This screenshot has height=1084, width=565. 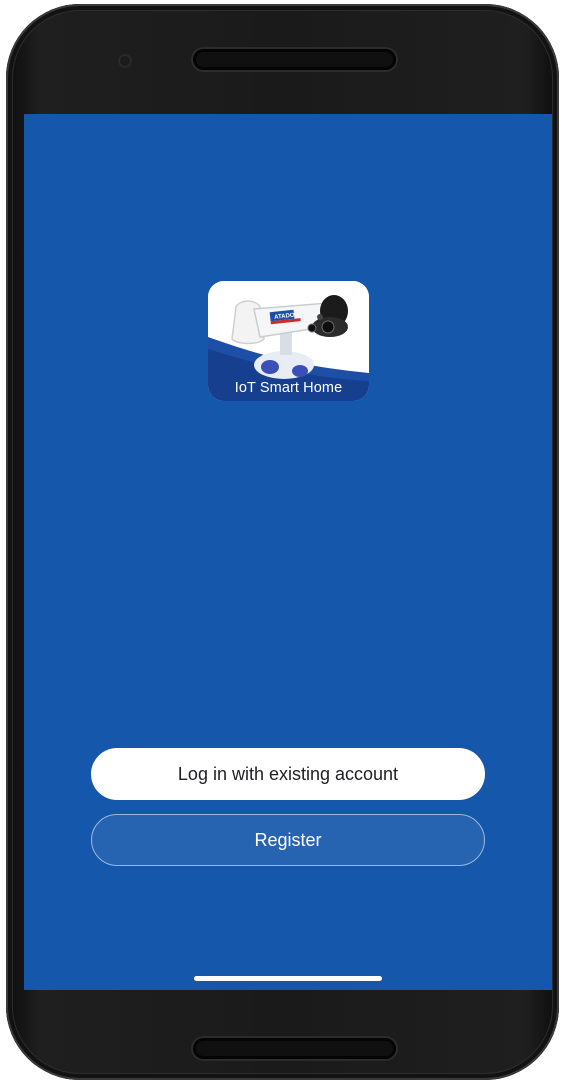 I want to click on home-indicator, so click(x=288, y=978).